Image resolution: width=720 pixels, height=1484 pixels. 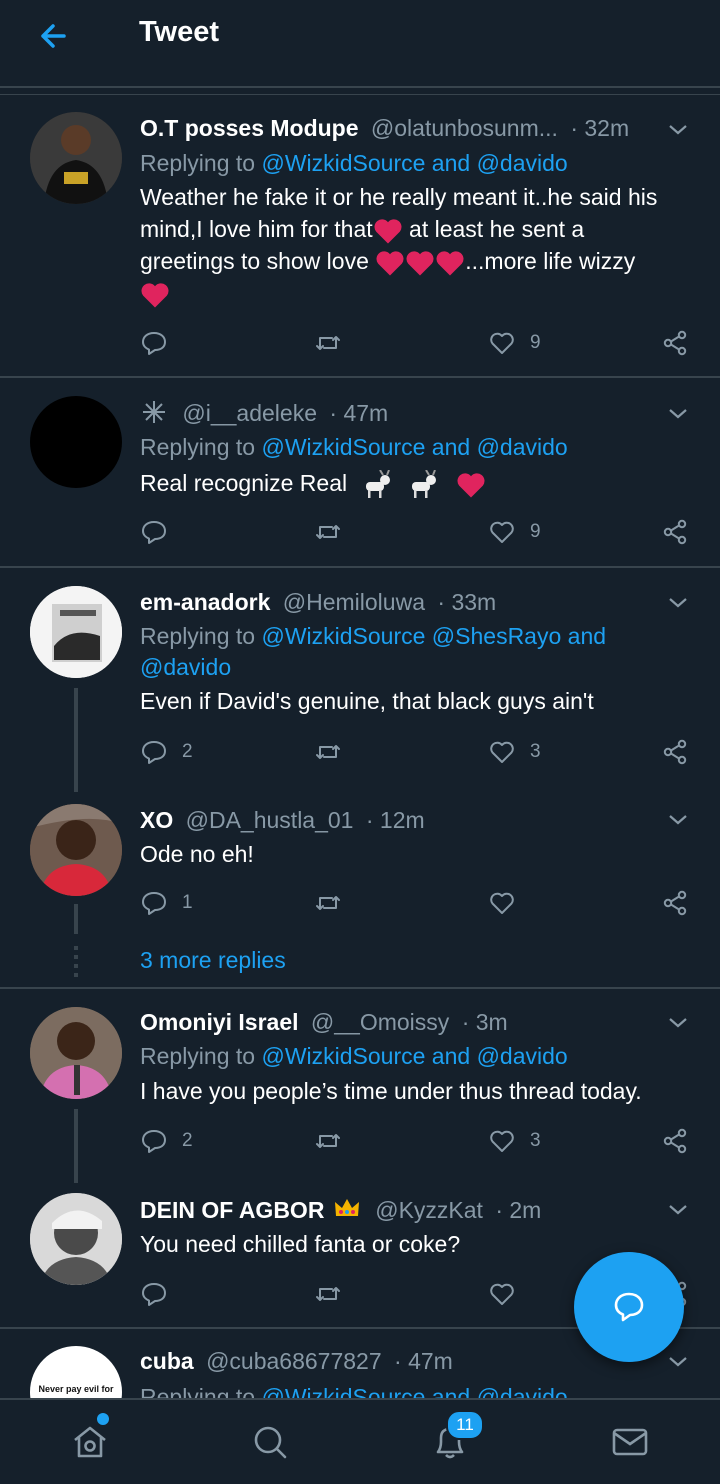 I want to click on timestamp: · 32m, so click(x=600, y=128).